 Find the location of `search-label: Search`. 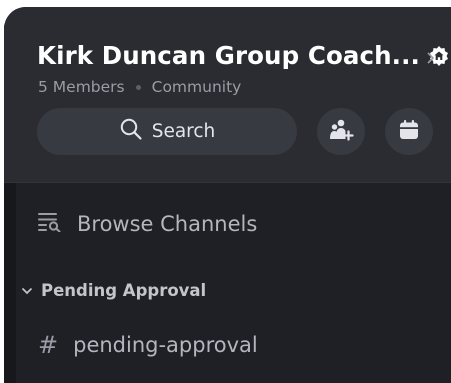

search-label: Search is located at coordinates (183, 131).